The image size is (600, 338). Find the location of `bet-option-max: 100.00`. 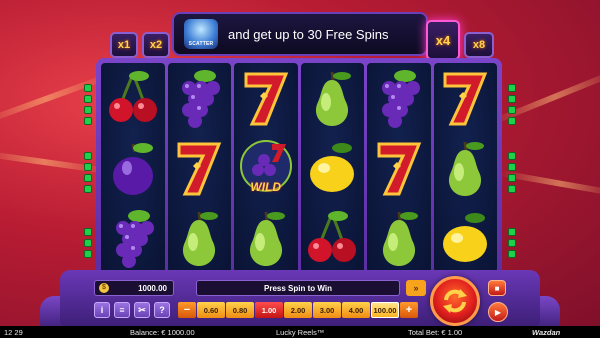

bet-option-max: 100.00 is located at coordinates (385, 310).